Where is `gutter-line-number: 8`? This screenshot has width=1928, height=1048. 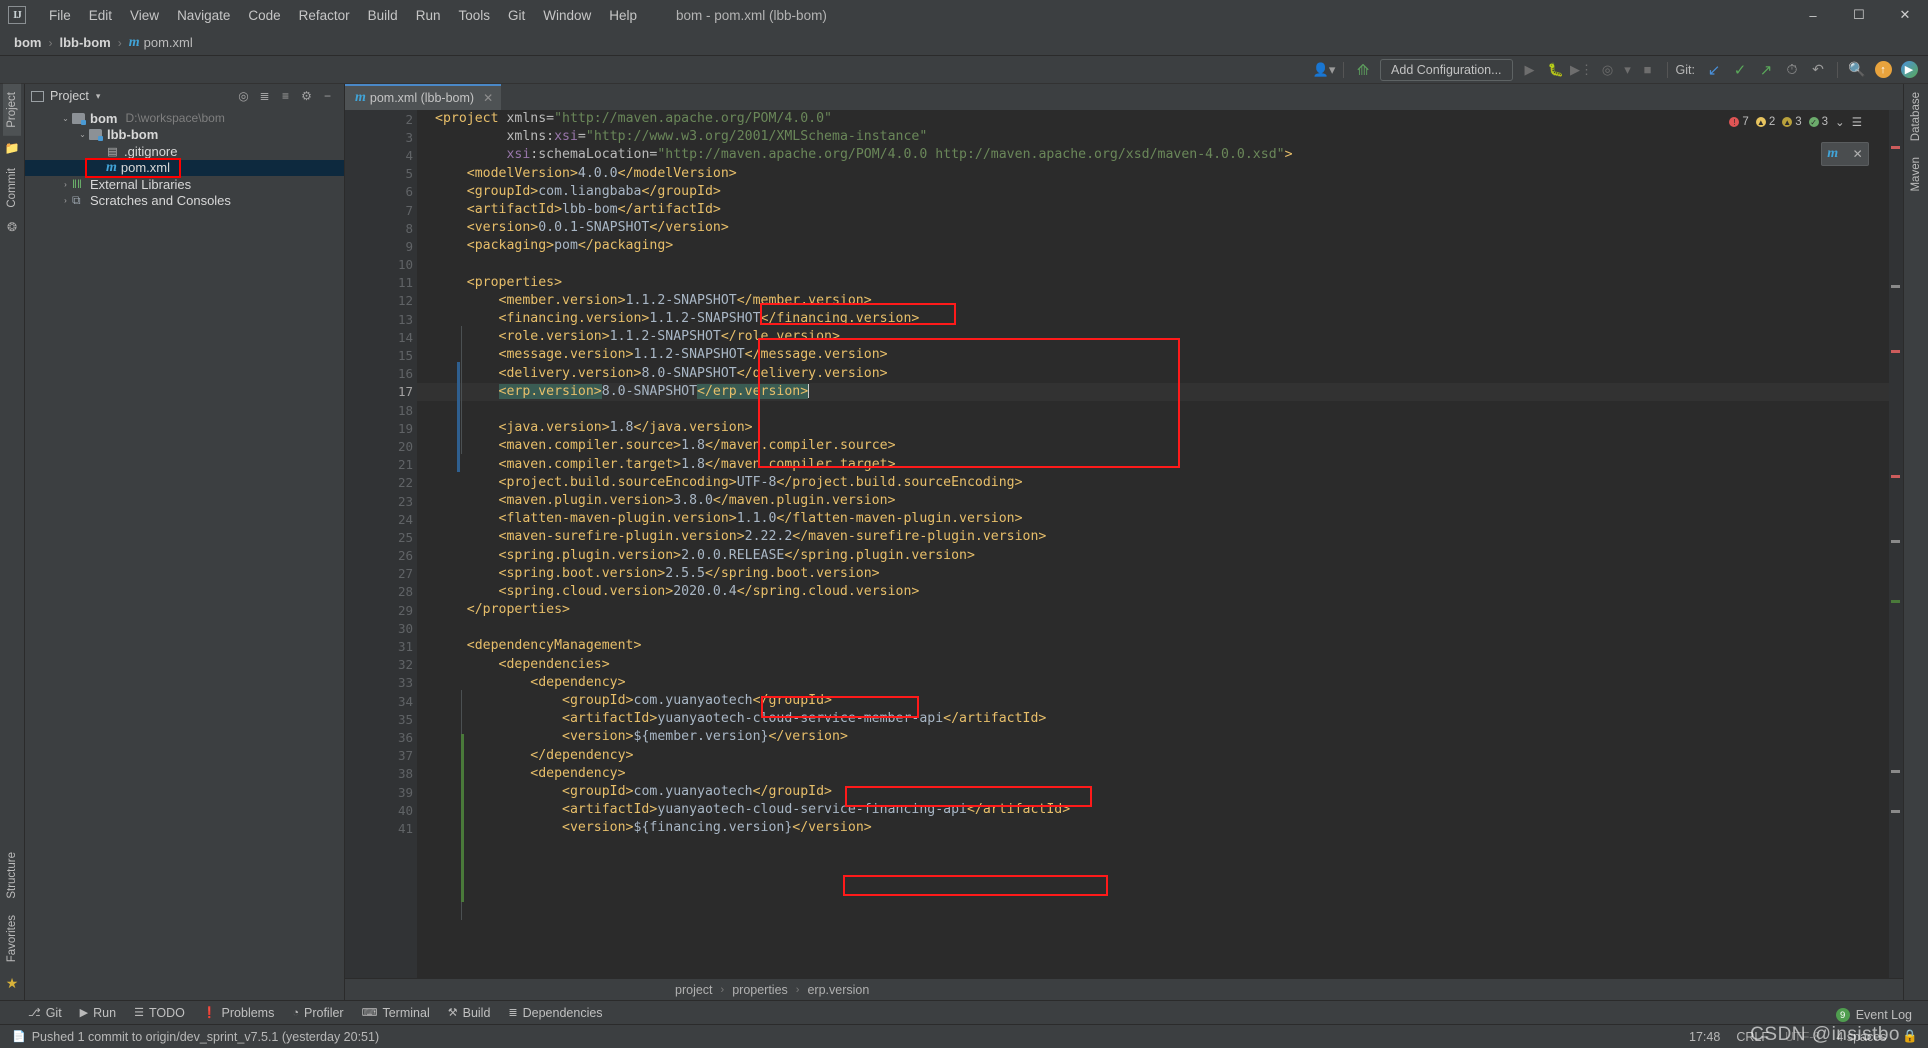 gutter-line-number: 8 is located at coordinates (381, 228).